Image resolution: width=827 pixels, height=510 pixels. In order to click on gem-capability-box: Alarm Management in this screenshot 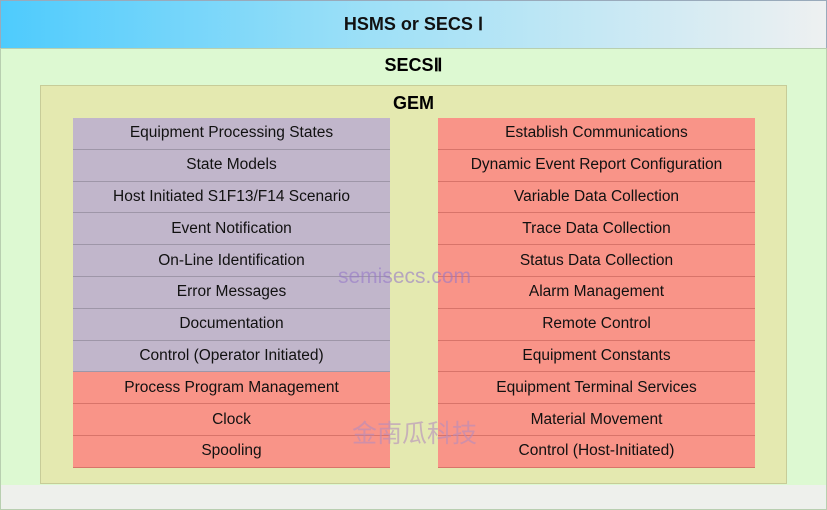, I will do `click(596, 292)`.